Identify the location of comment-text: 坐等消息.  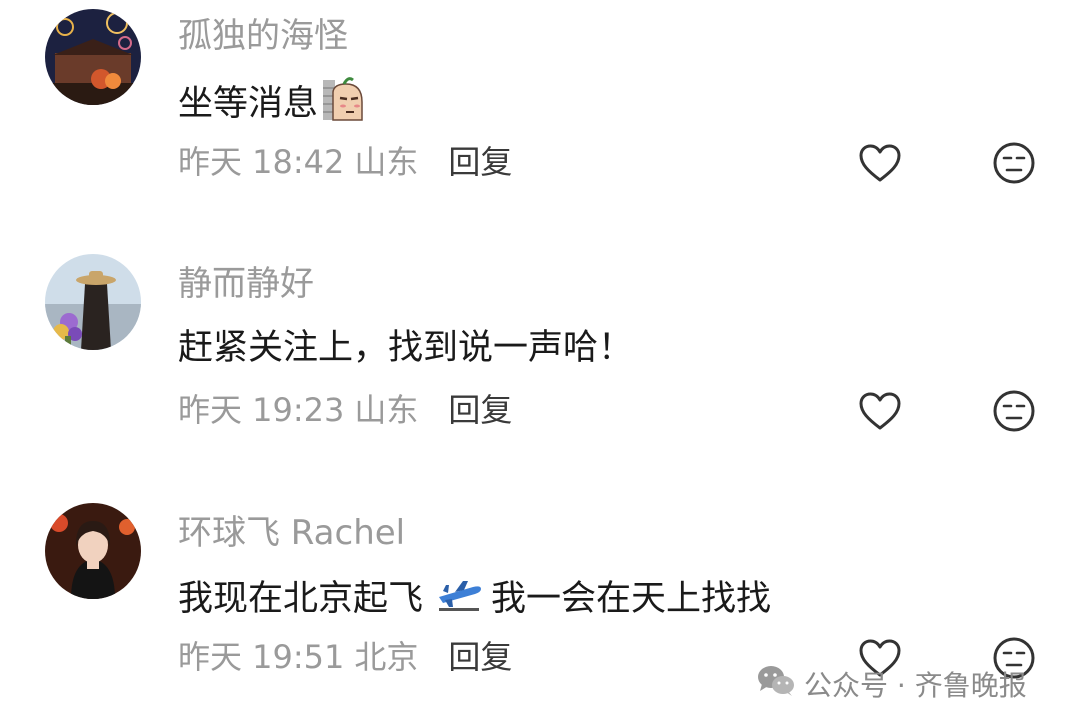
(272, 103).